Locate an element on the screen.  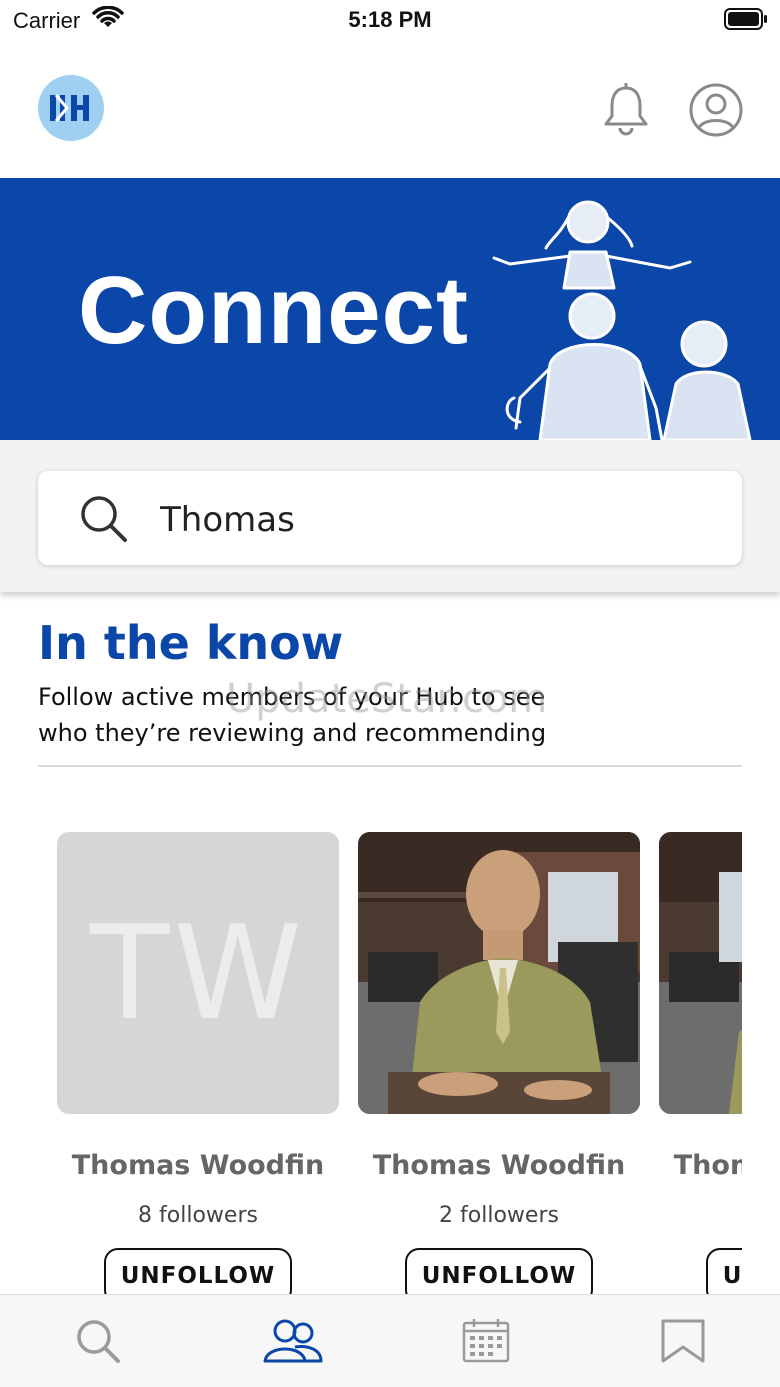
member-card: Thomas Woodfin 1 followers UNFOLLOW is located at coordinates (700, 1067).